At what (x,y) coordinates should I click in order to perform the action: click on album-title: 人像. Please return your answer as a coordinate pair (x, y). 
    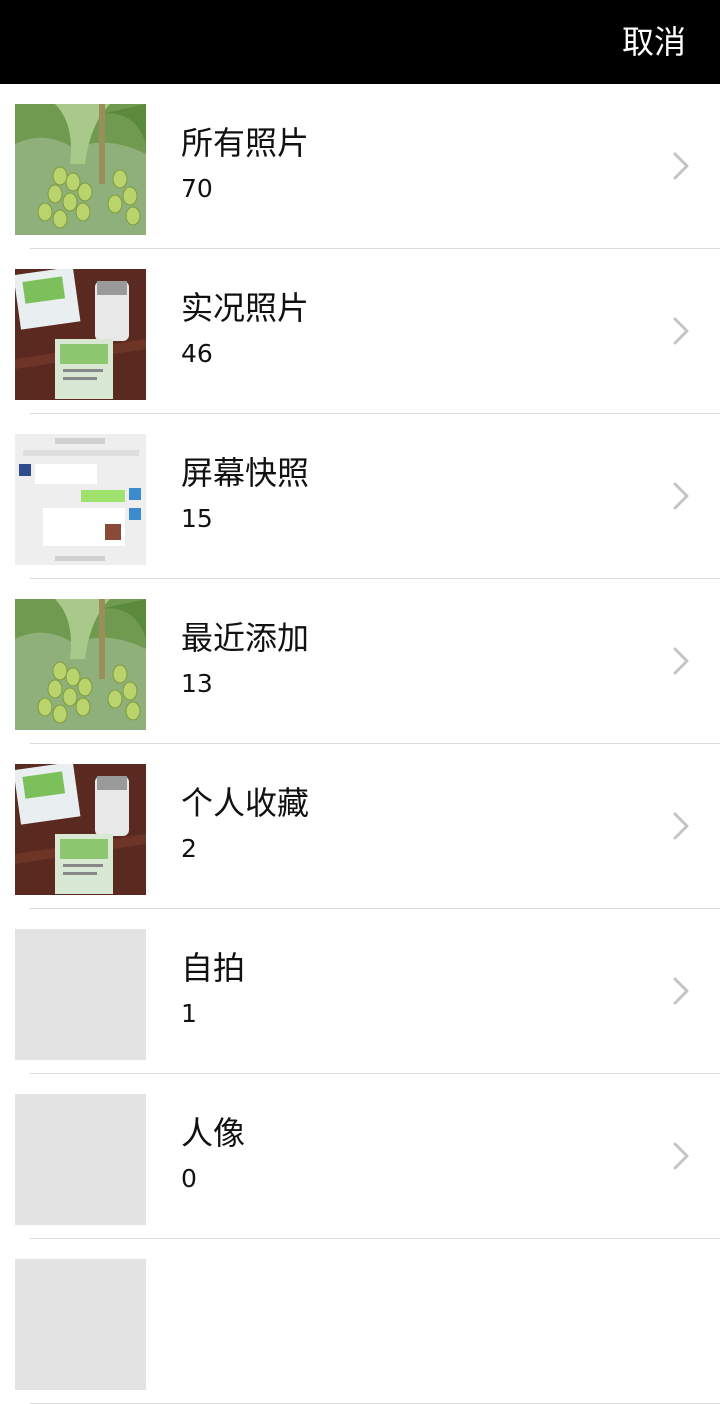
    Looking at the image, I should click on (213, 1133).